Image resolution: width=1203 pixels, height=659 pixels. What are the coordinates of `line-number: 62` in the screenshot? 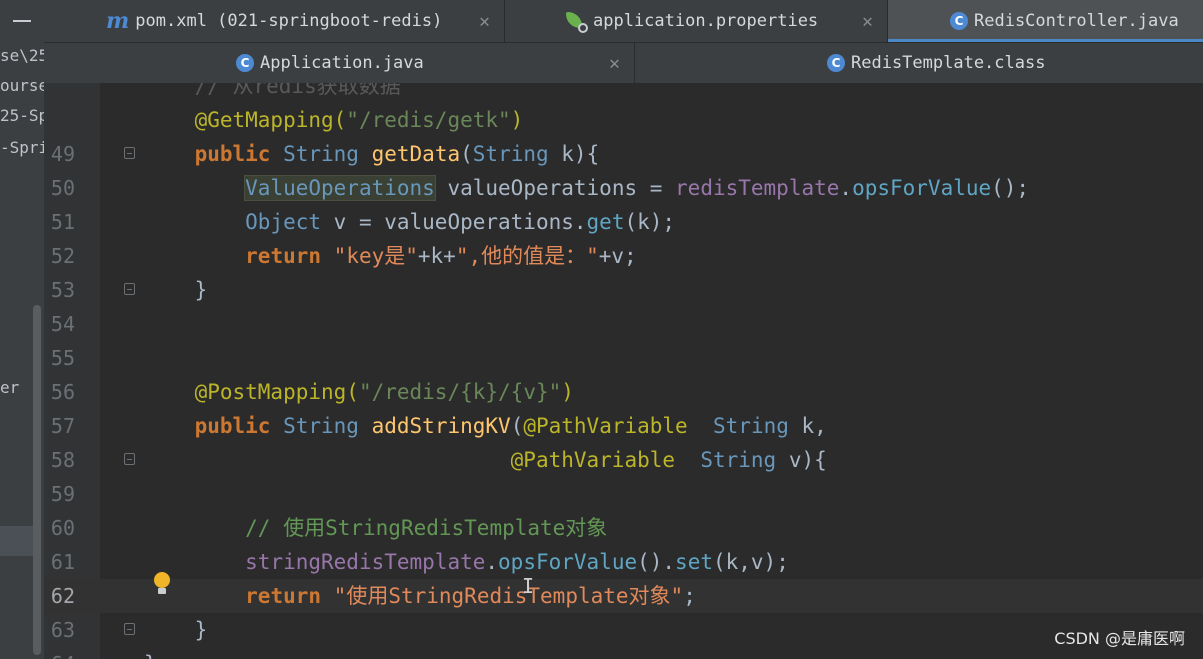 It's located at (62, 596).